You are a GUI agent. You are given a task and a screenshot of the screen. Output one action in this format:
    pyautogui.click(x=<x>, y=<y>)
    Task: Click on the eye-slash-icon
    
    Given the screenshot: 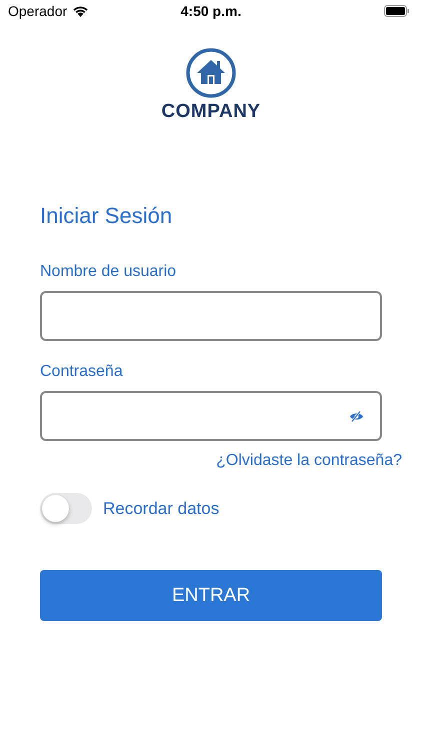 What is the action you would take?
    pyautogui.click(x=356, y=416)
    